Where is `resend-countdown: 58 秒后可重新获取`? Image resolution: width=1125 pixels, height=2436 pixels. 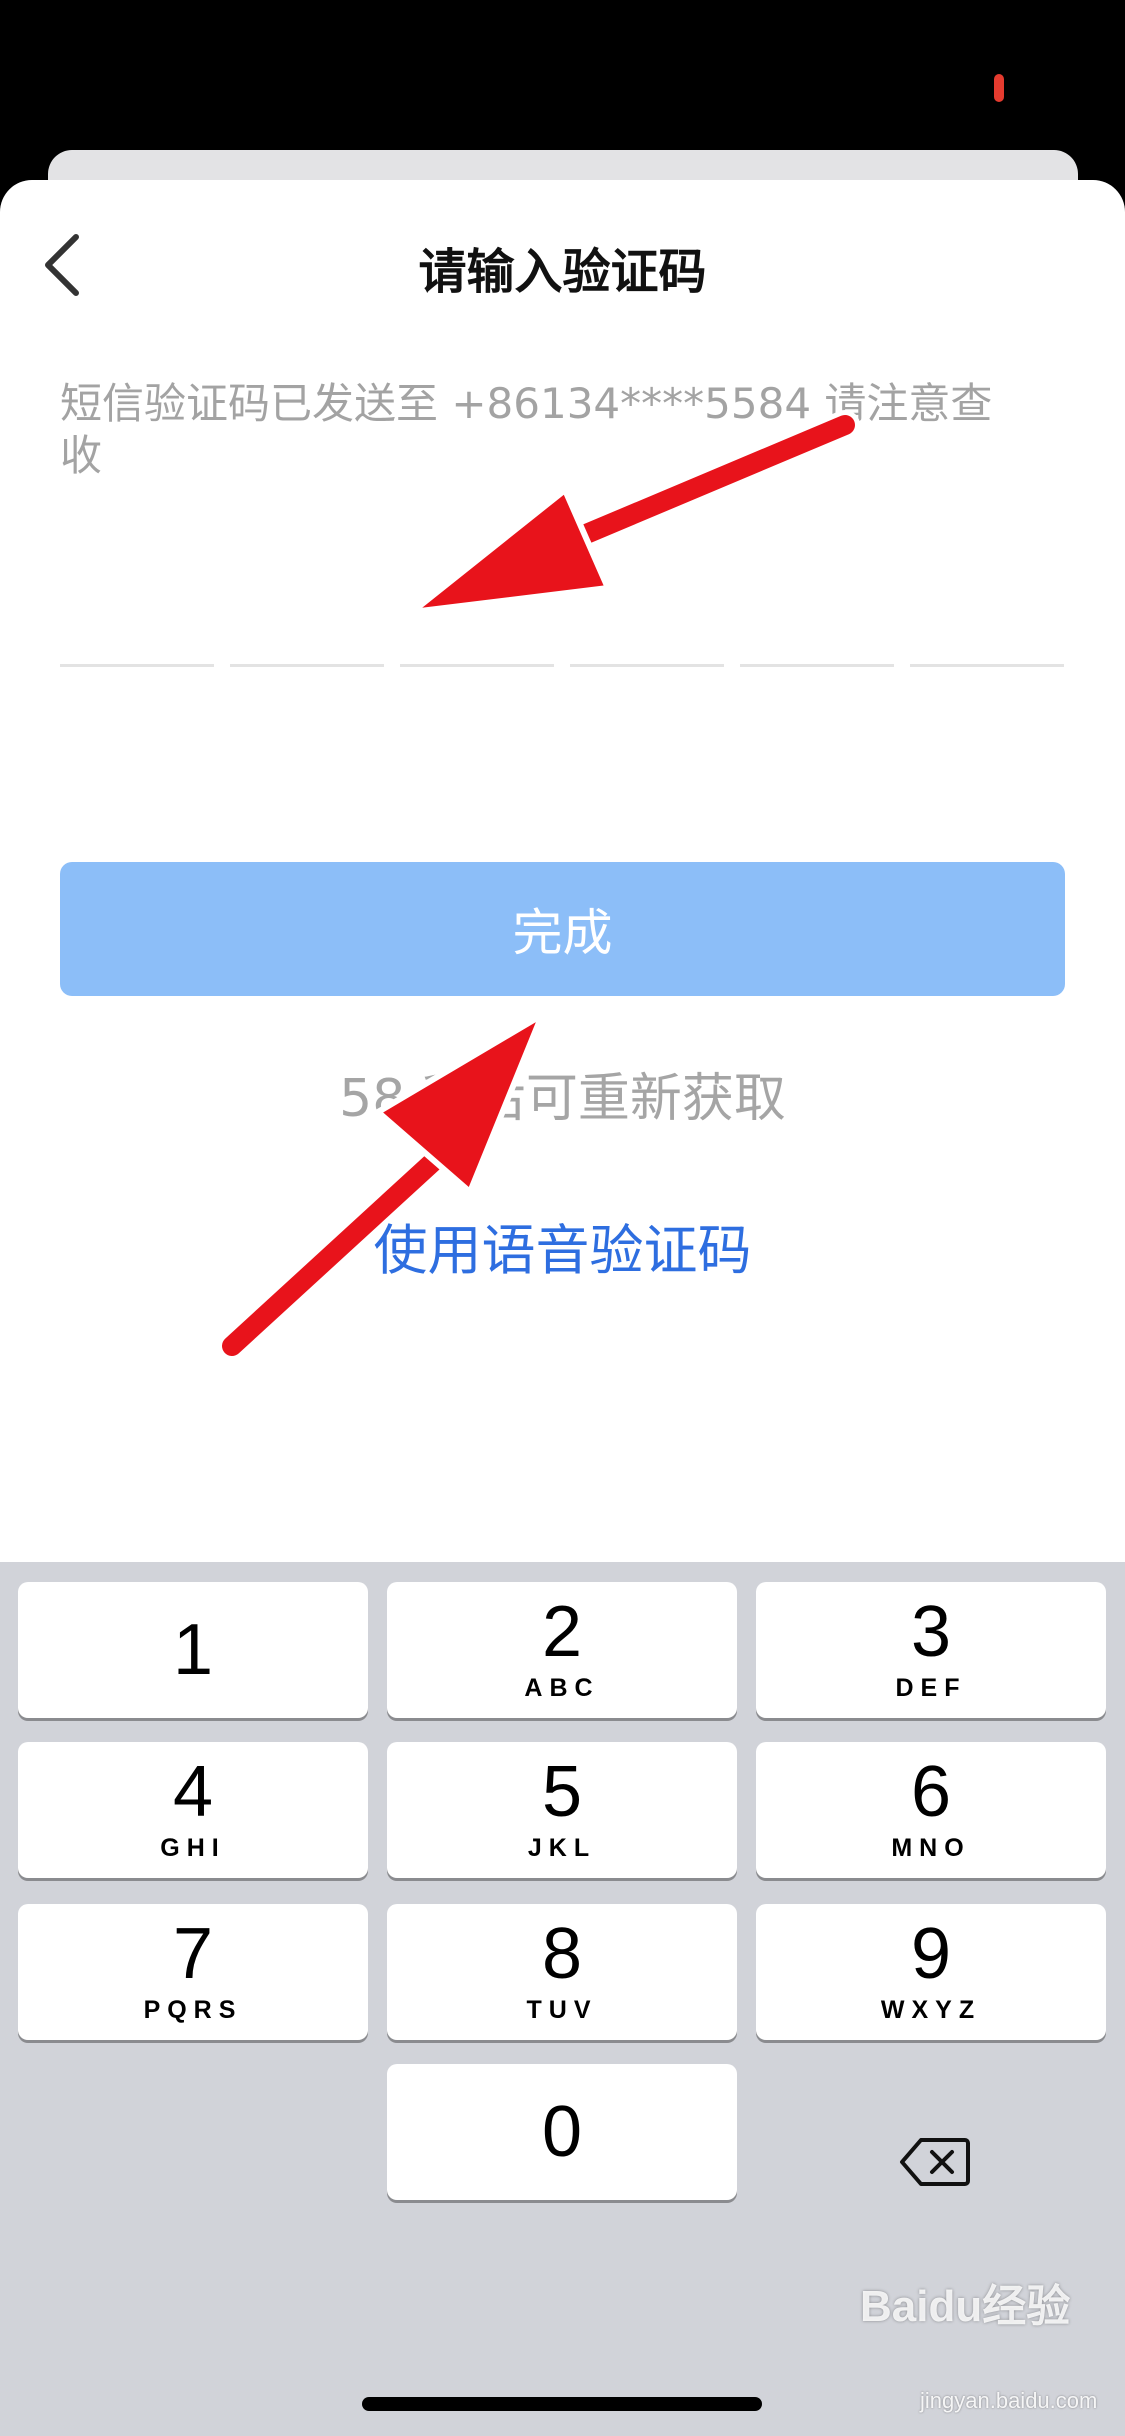
resend-countdown: 58 秒后可重新获取 is located at coordinates (562, 1099).